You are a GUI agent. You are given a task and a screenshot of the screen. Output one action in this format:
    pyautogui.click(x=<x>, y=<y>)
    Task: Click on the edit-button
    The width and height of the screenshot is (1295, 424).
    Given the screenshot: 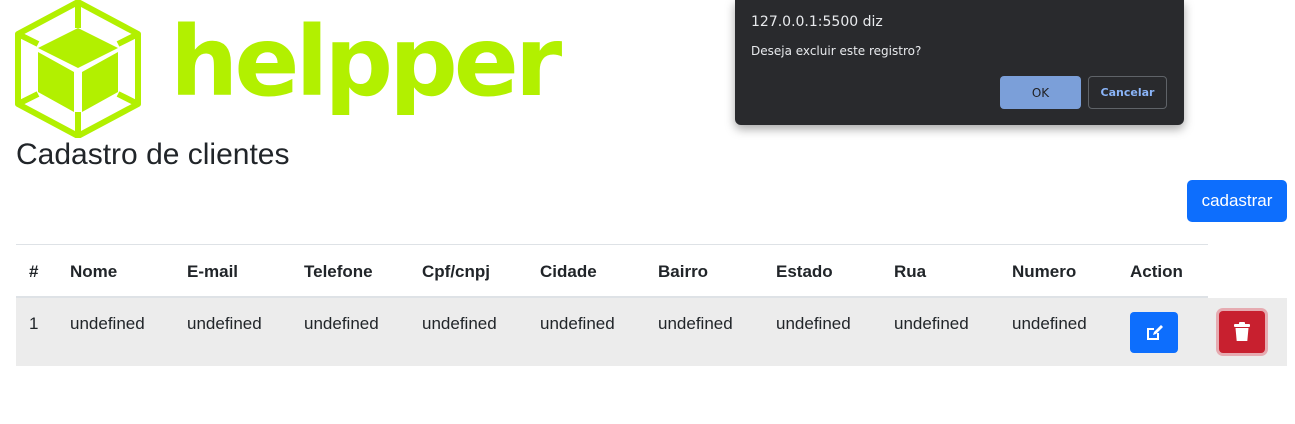 What is the action you would take?
    pyautogui.click(x=1154, y=332)
    